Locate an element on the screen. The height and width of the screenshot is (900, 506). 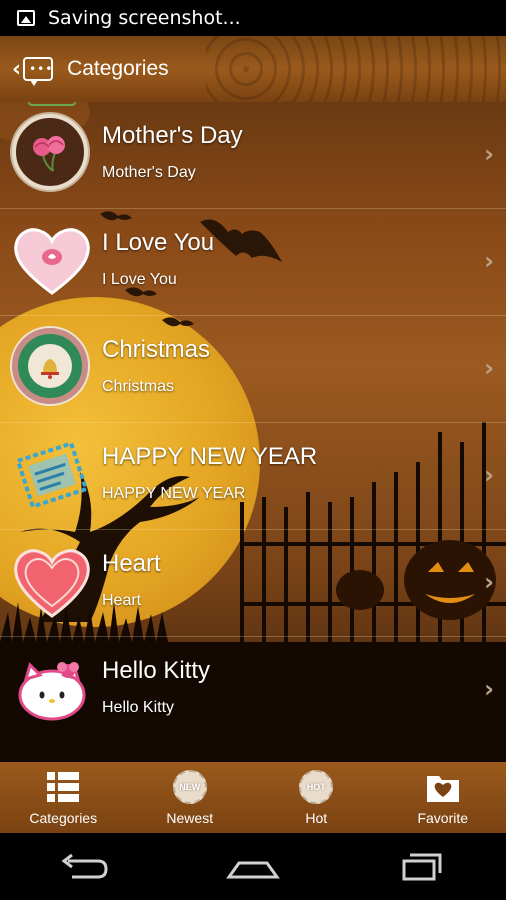
category-title: Mother's Day is located at coordinates (172, 135).